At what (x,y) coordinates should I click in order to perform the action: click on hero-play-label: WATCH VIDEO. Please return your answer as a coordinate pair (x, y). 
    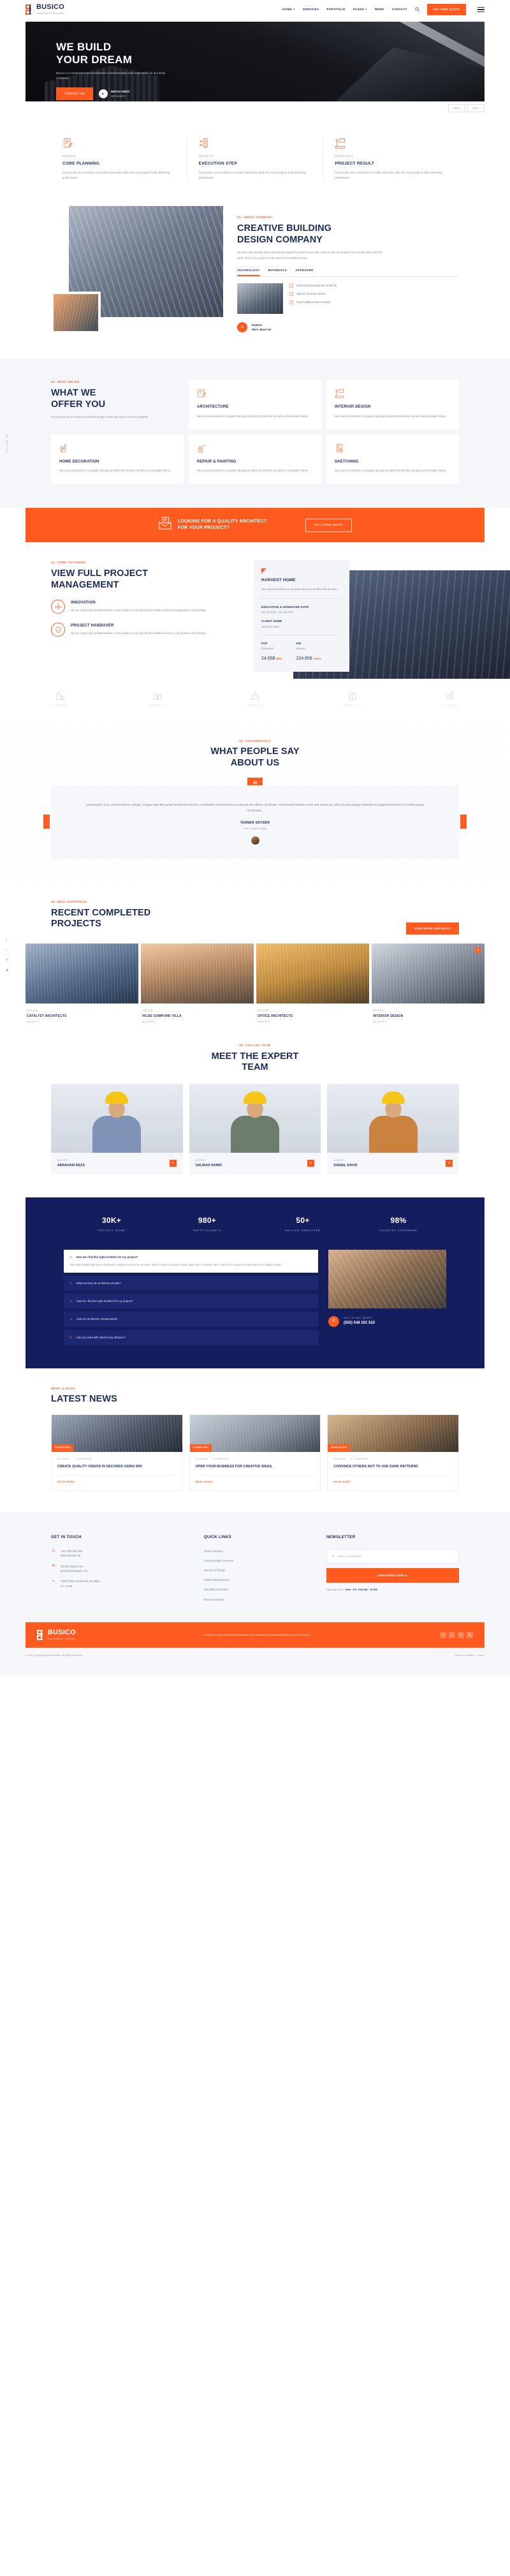
    Looking at the image, I should click on (120, 92).